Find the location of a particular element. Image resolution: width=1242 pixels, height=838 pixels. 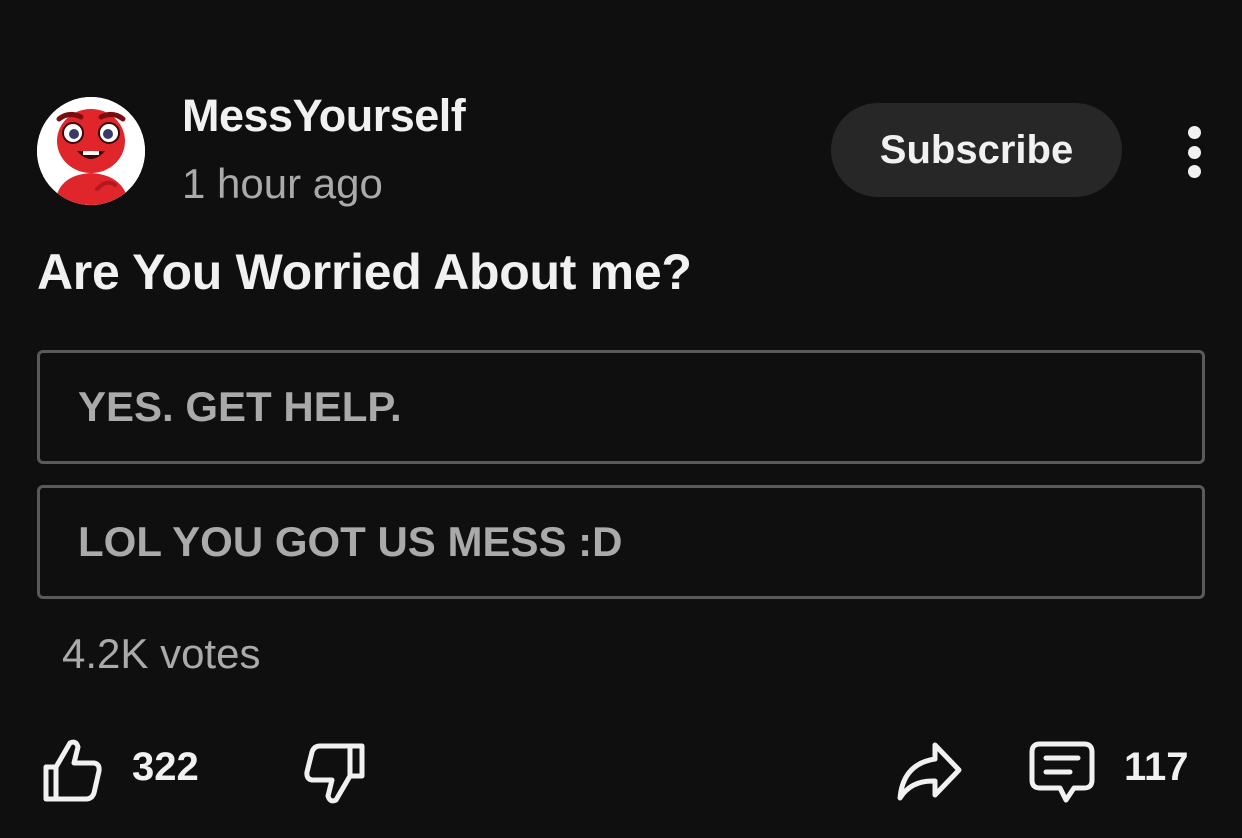

comment-button is located at coordinates (1062, 772).